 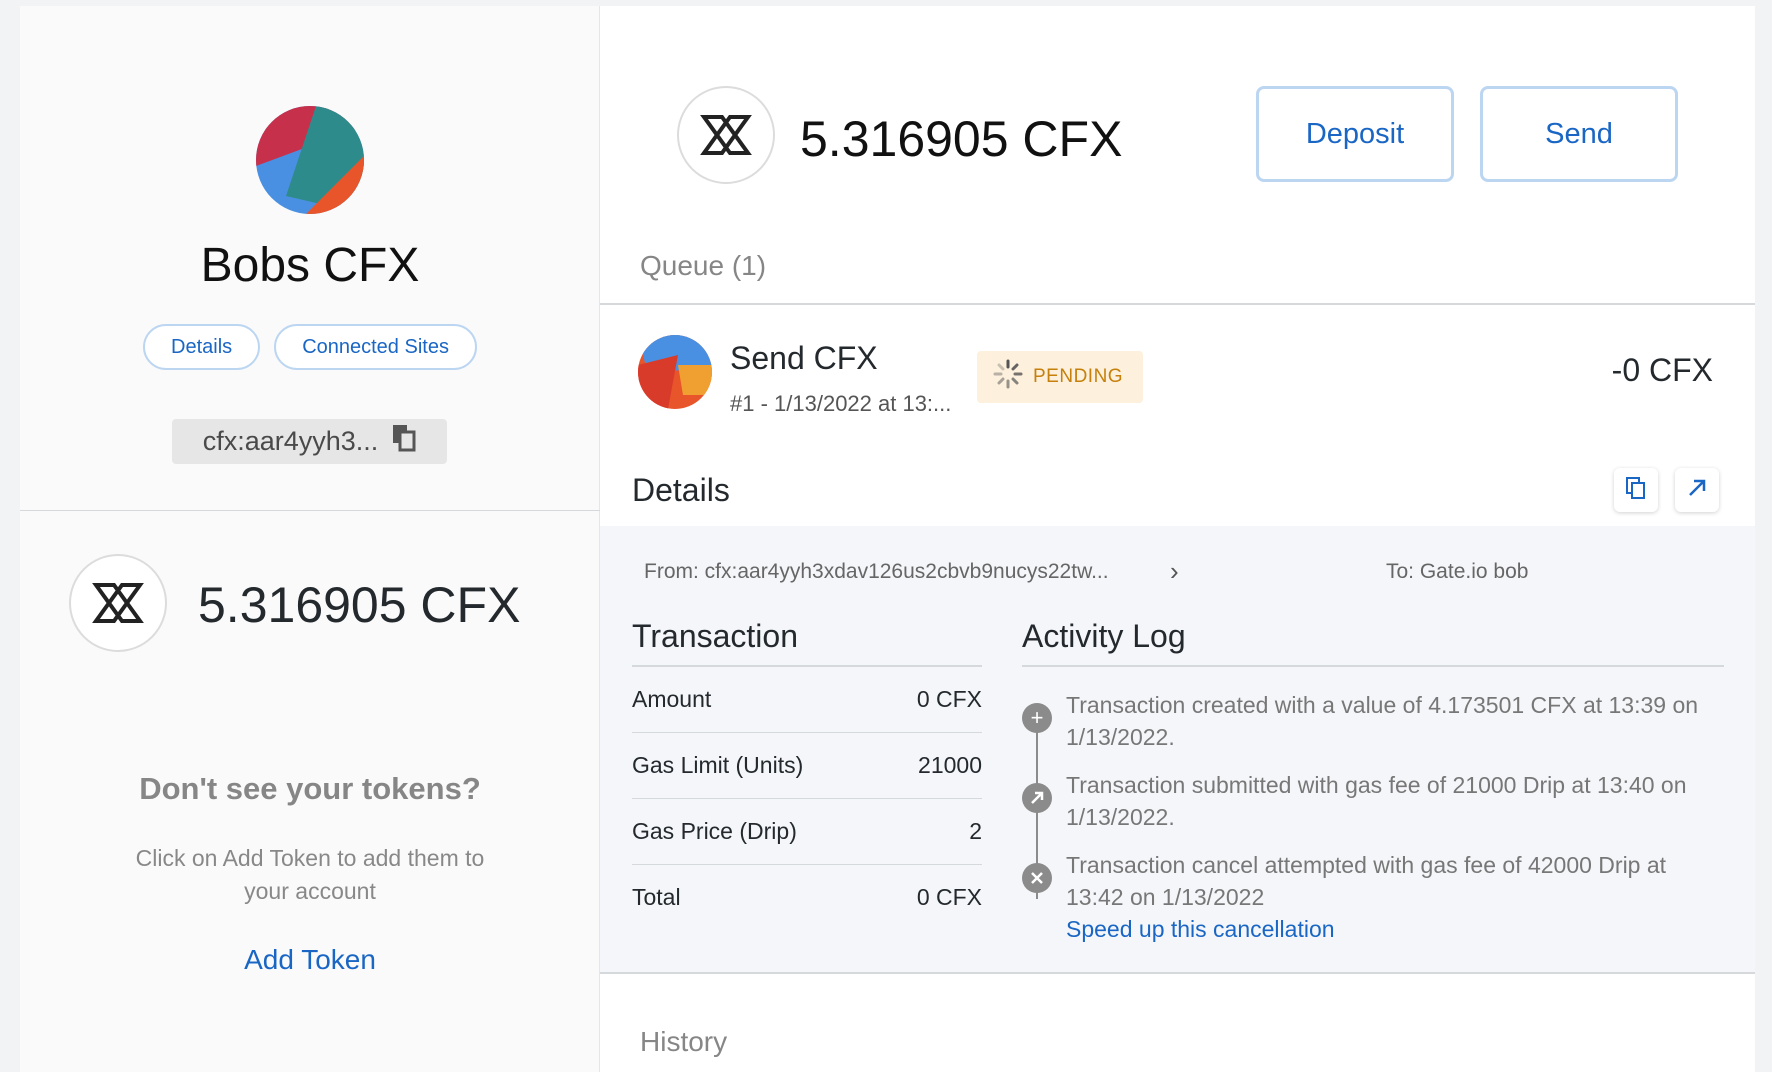 What do you see at coordinates (807, 642) in the screenshot?
I see `transaction-heading: Transaction` at bounding box center [807, 642].